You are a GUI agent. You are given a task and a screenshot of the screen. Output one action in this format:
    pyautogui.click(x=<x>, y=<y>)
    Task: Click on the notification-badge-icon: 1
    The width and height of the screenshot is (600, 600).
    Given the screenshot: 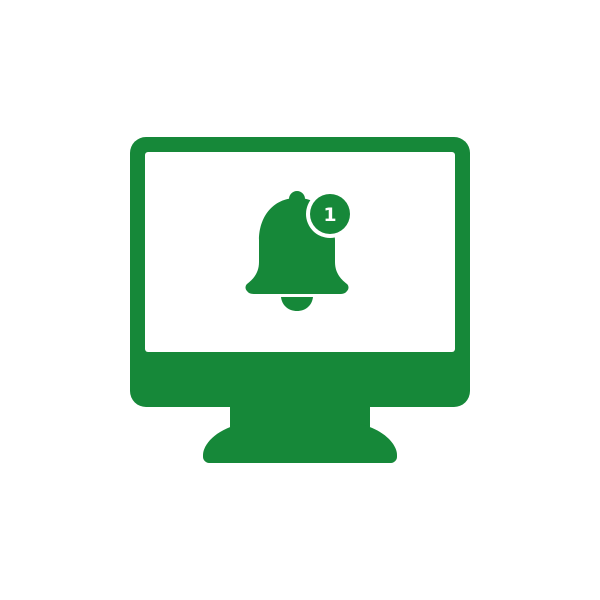 What is the action you would take?
    pyautogui.click(x=330, y=214)
    